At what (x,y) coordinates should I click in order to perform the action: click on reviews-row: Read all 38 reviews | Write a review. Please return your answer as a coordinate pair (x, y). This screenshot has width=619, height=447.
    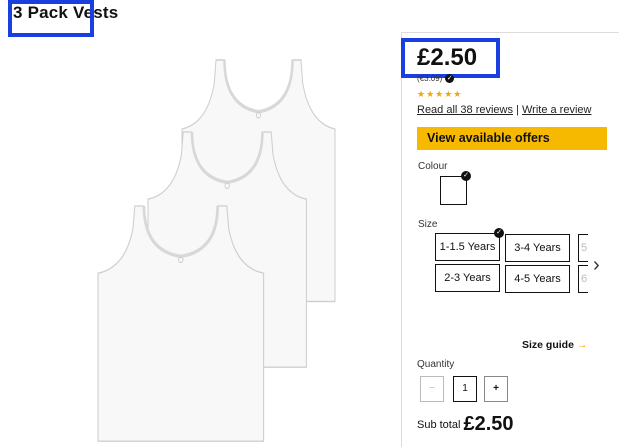
    Looking at the image, I should click on (504, 110).